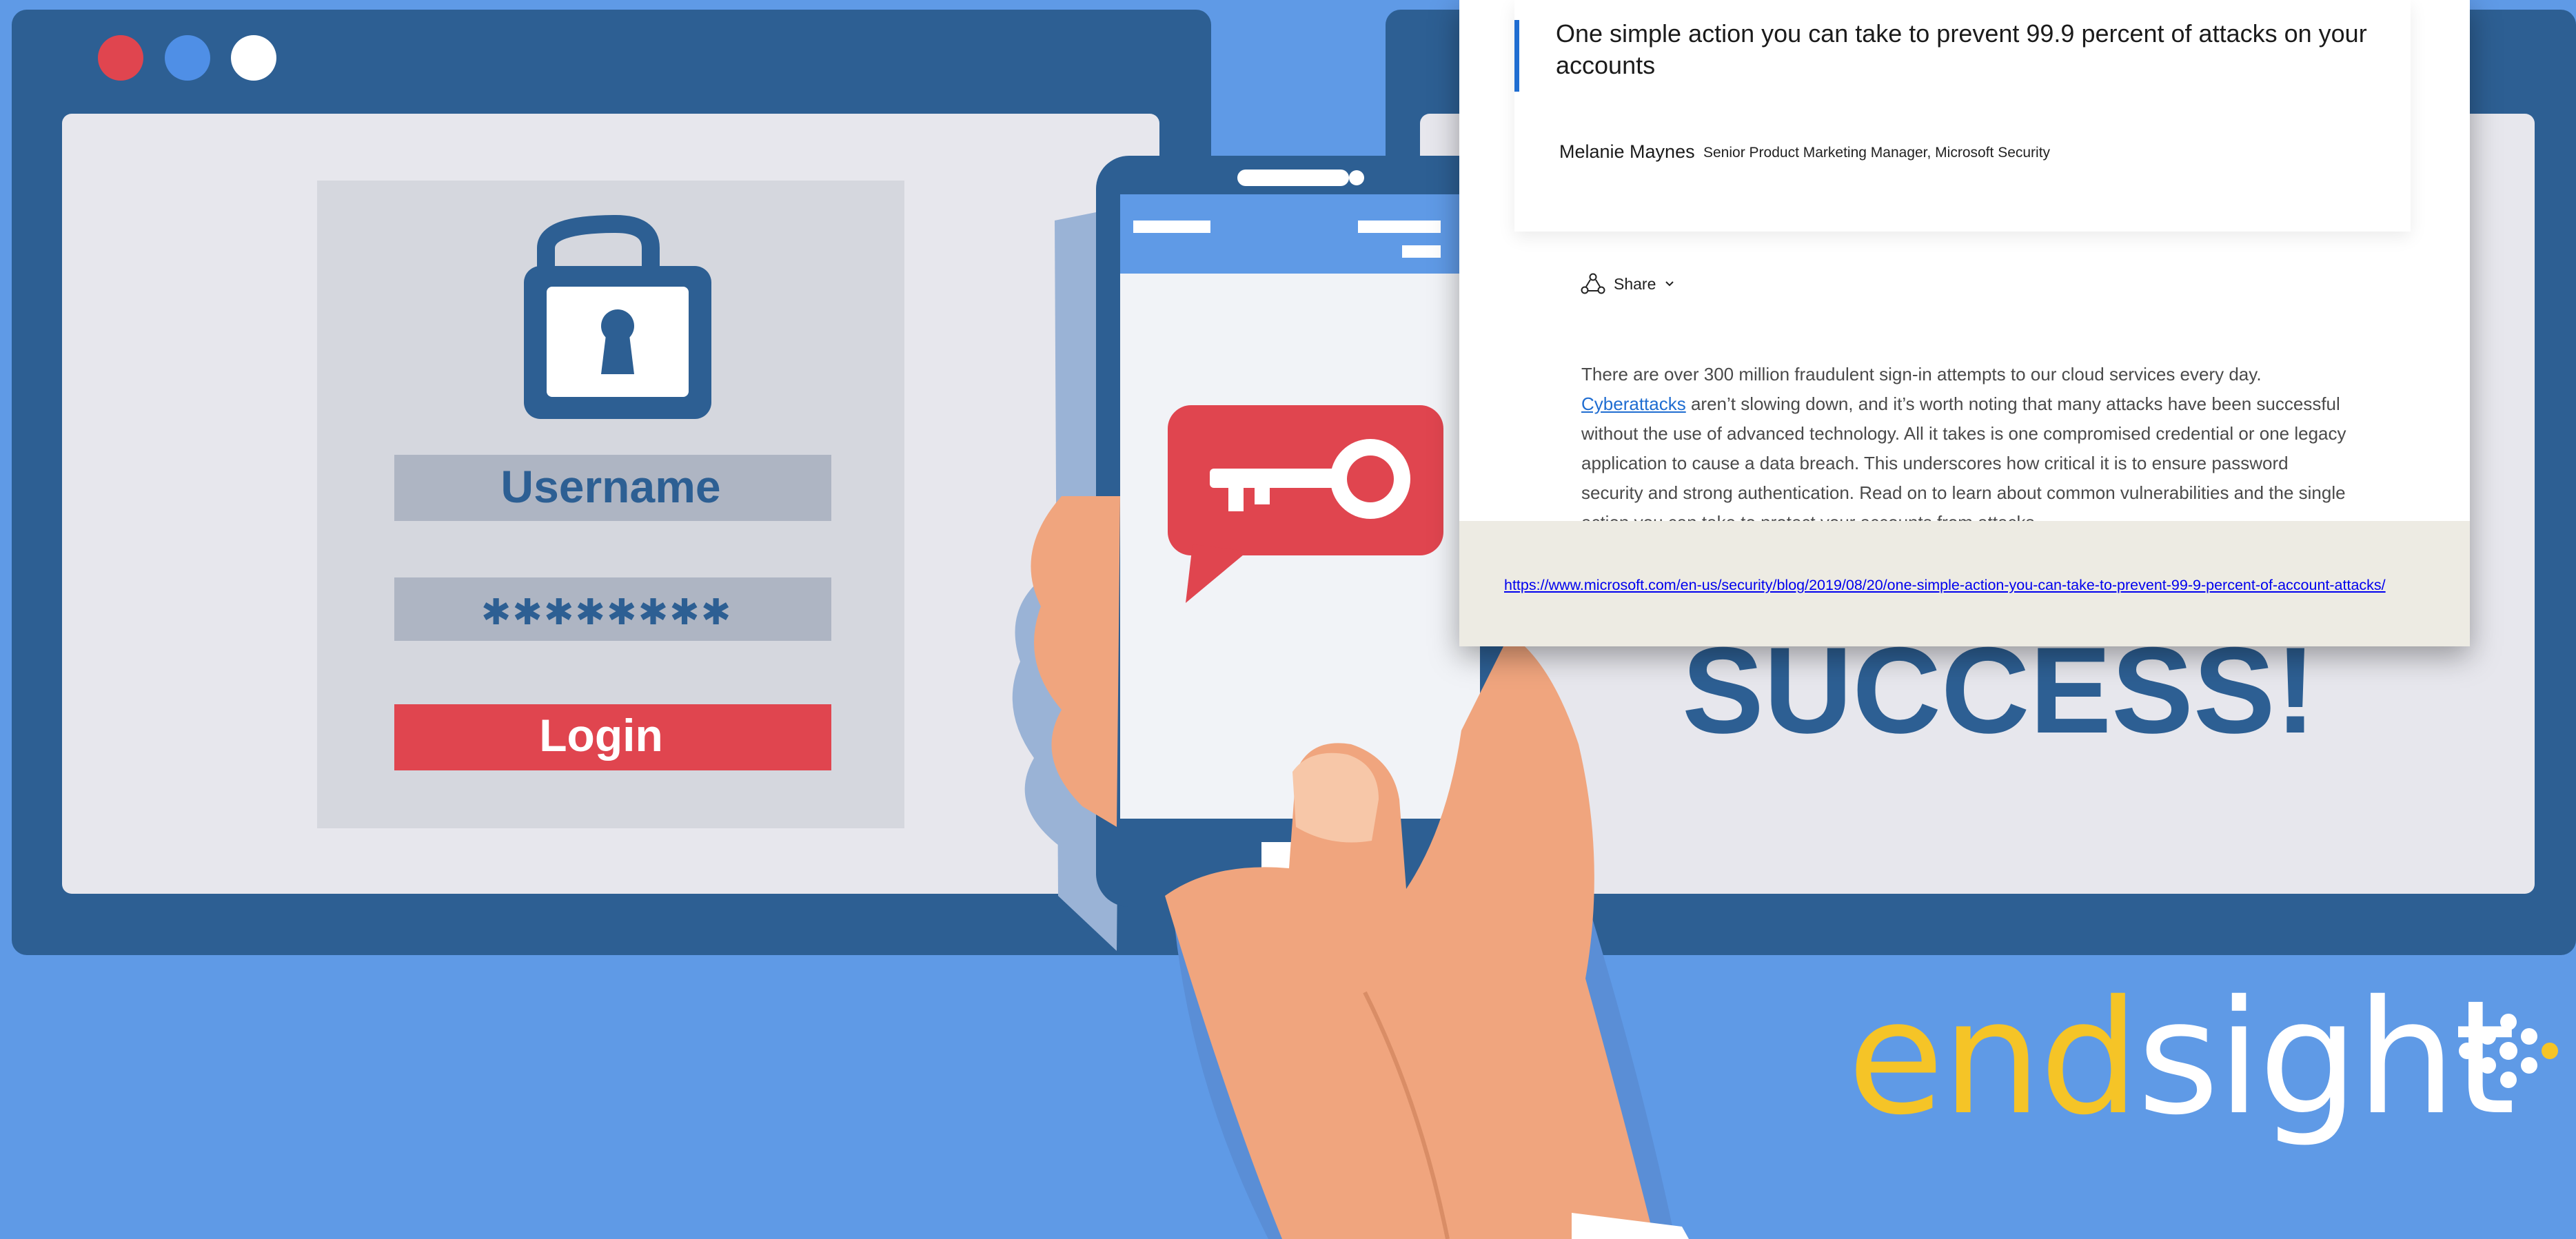 This screenshot has width=2576, height=1239. Describe the element at coordinates (1993, 1057) in the screenshot. I see `logo-part-end: end` at that location.